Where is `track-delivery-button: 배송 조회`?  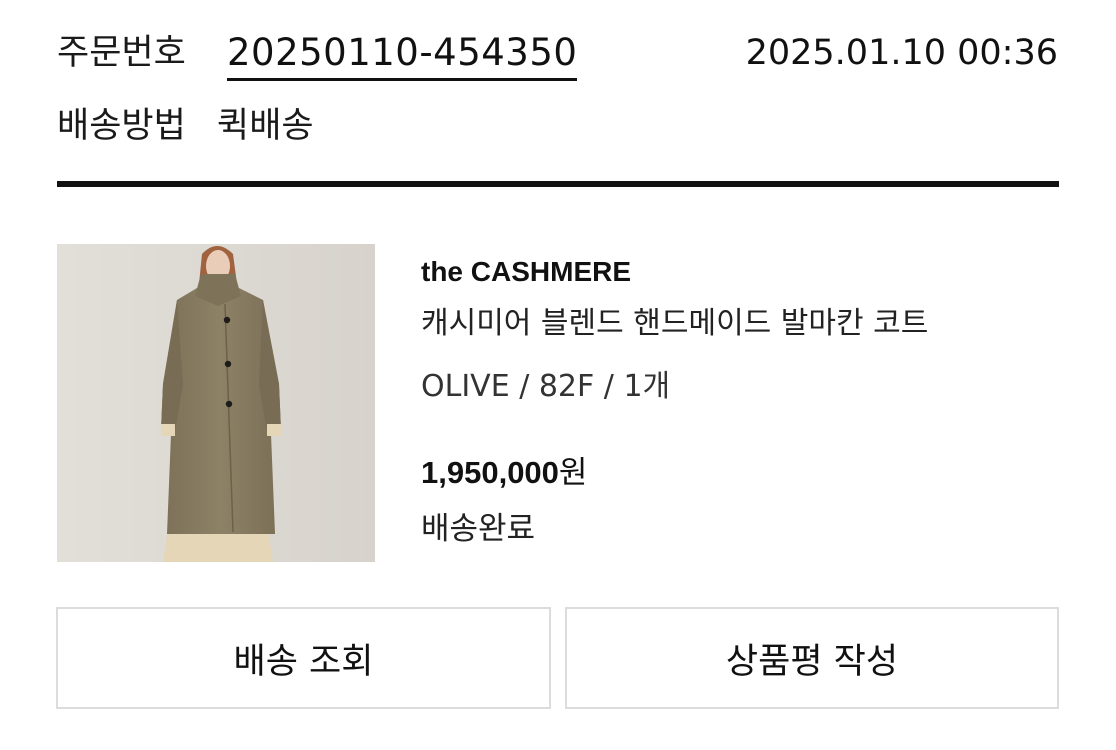
track-delivery-button: 배송 조회 is located at coordinates (303, 658).